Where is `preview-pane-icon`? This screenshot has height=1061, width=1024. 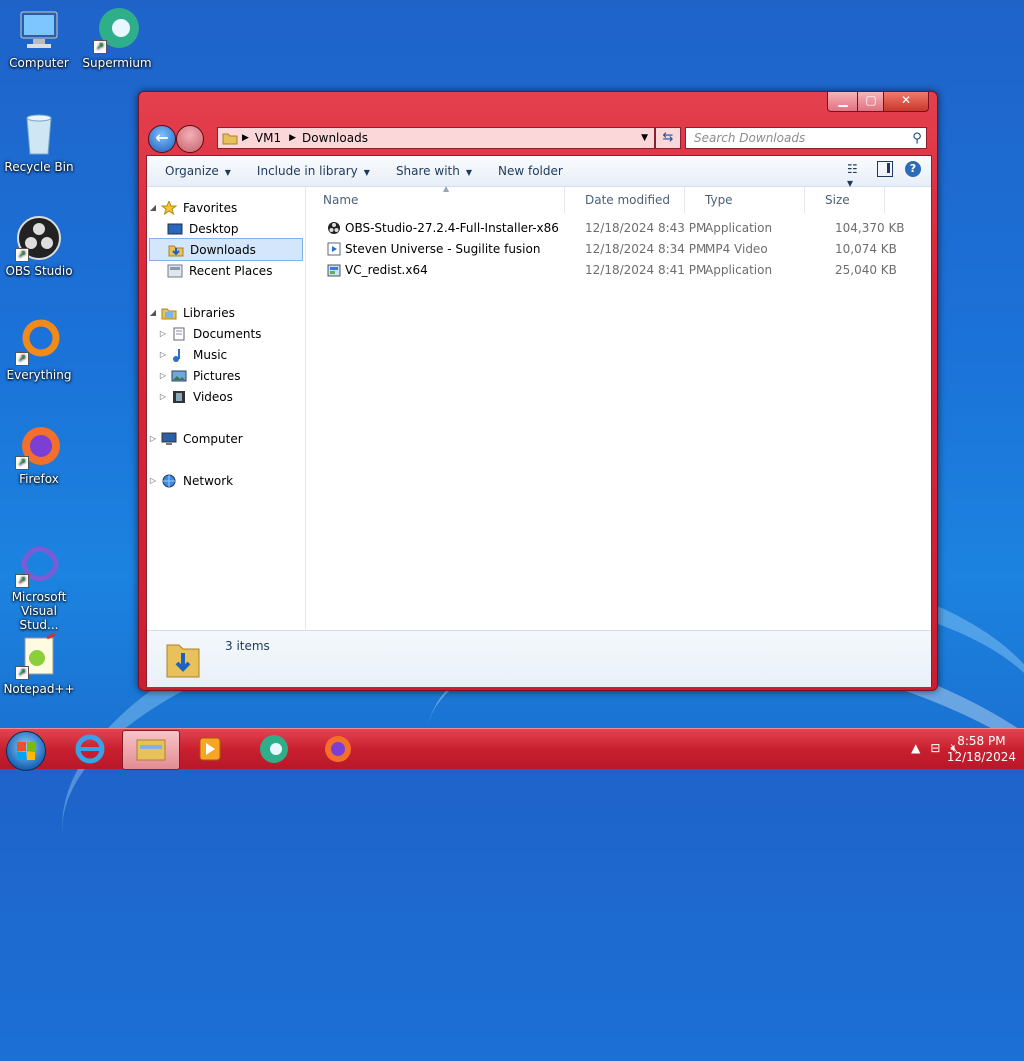
preview-pane-icon is located at coordinates (885, 169).